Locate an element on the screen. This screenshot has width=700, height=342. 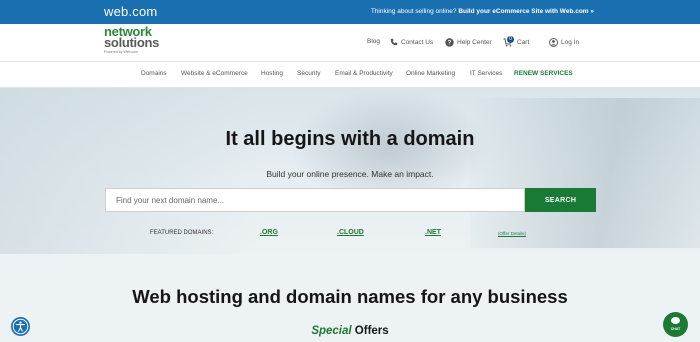
cart-icon: 0 is located at coordinates (508, 41).